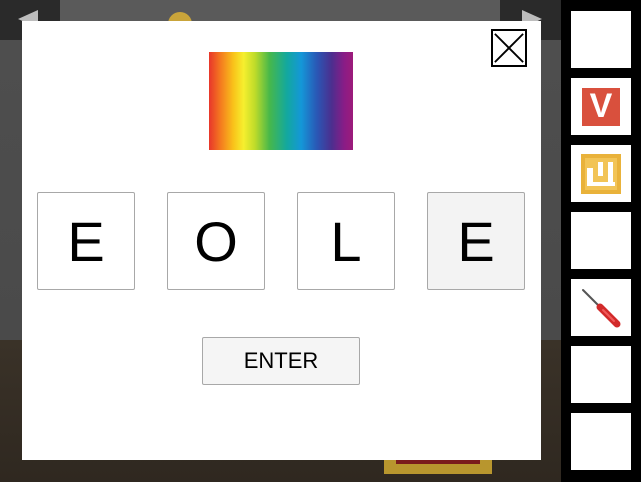 The image size is (641, 482). I want to click on inventory-sidebar: V, so click(601, 241).